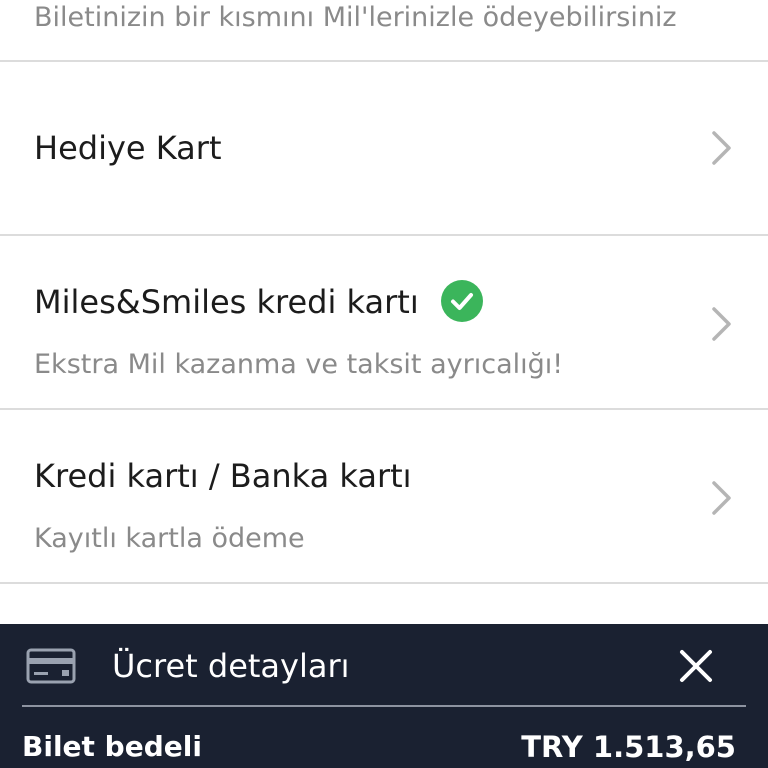  I want to click on ticket-price-label: Bilet bedeli, so click(112, 746).